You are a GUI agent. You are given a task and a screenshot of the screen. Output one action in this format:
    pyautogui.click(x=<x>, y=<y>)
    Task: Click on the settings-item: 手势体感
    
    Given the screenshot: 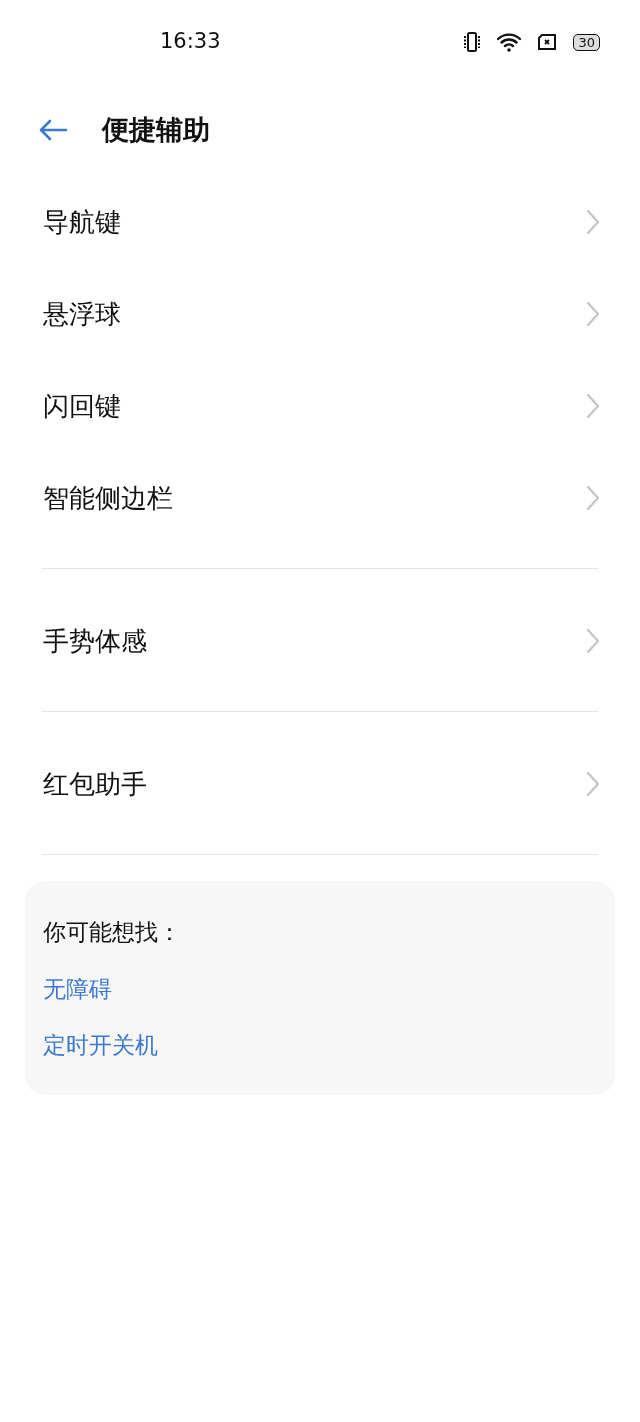 What is the action you would take?
    pyautogui.click(x=320, y=641)
    